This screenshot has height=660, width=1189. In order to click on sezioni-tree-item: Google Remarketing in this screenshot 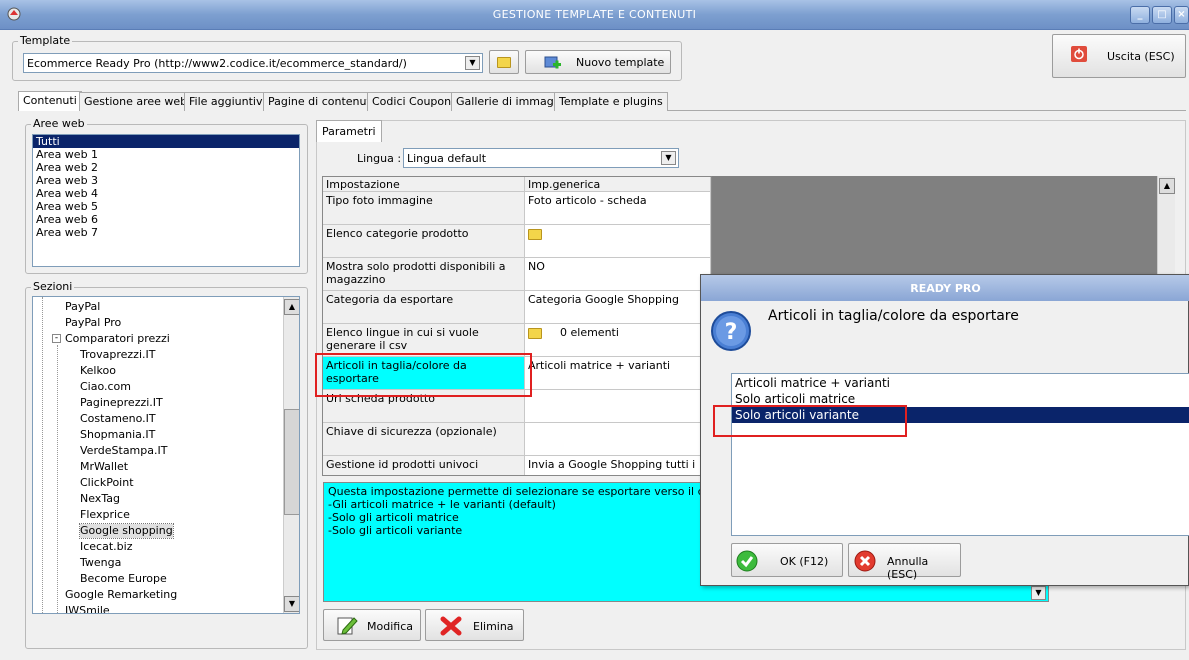, I will do `click(121, 595)`.